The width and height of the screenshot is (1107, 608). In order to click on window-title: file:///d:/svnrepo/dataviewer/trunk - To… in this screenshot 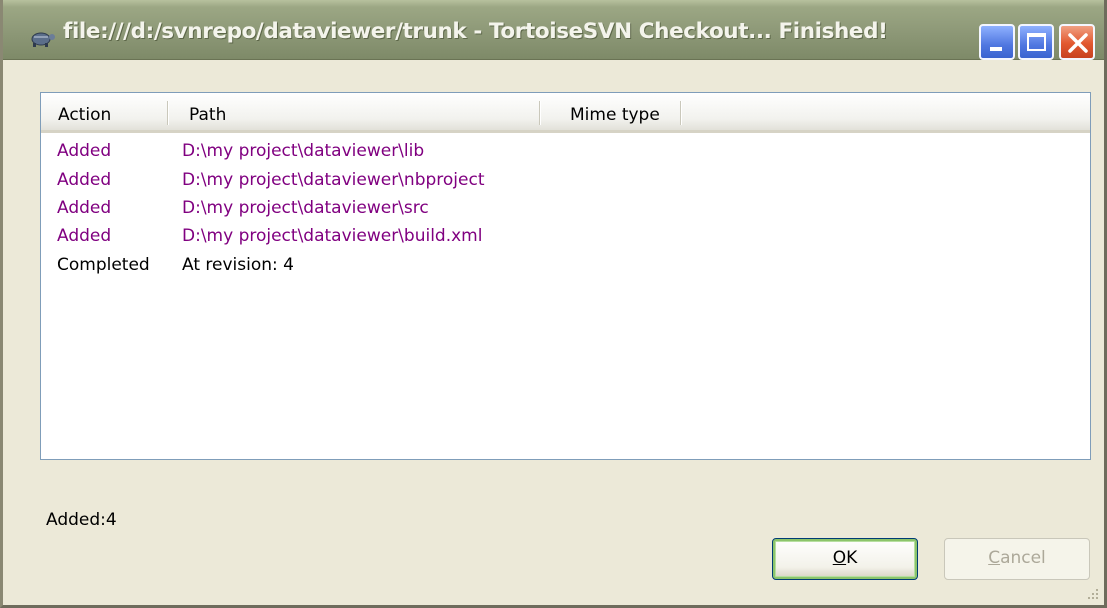, I will do `click(475, 31)`.